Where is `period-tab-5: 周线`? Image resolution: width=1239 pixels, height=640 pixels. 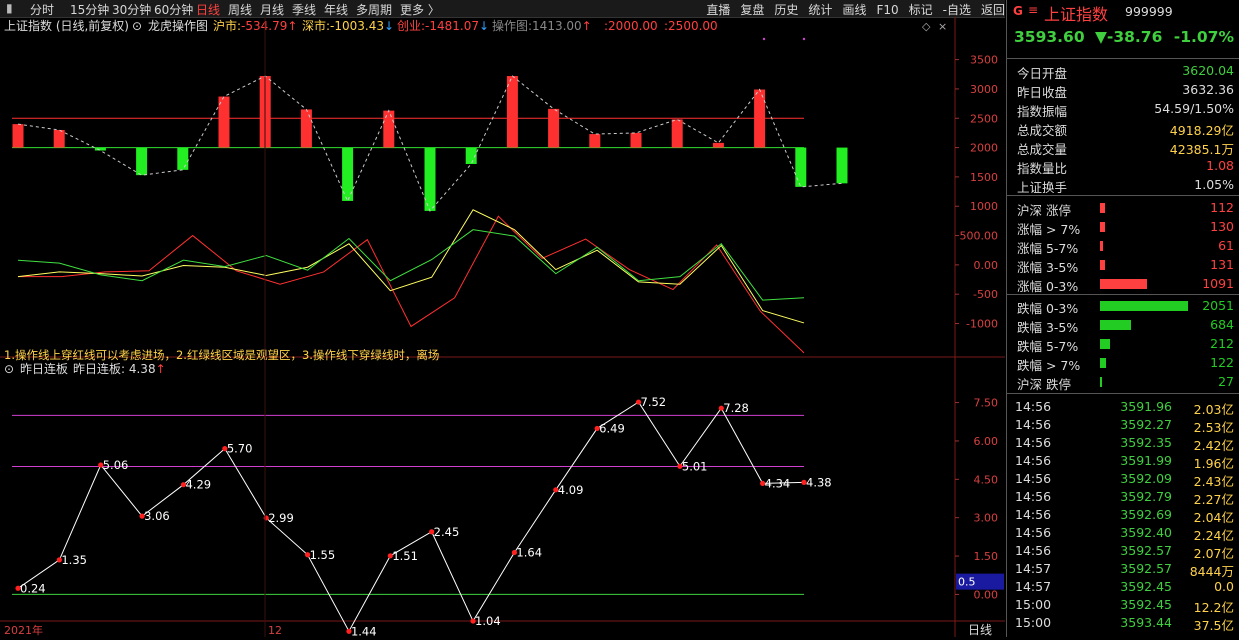
period-tab-5: 周线 is located at coordinates (240, 9).